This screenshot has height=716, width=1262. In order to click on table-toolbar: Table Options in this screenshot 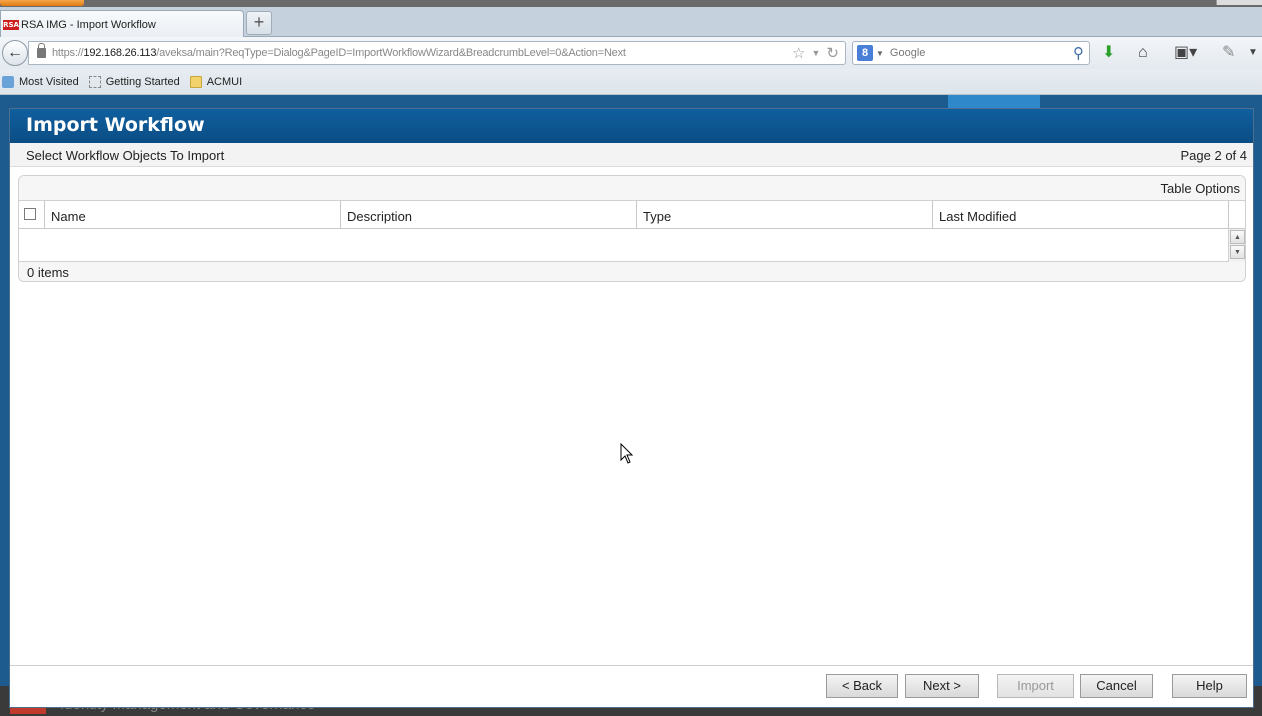, I will do `click(632, 188)`.